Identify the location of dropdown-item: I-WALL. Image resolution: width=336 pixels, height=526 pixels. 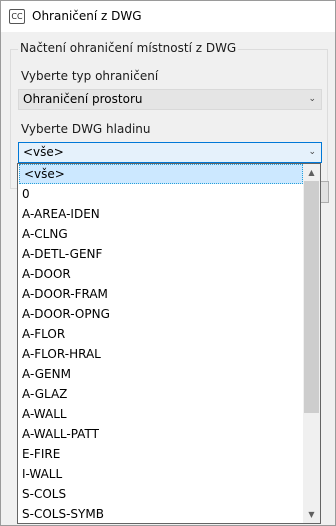
(161, 474).